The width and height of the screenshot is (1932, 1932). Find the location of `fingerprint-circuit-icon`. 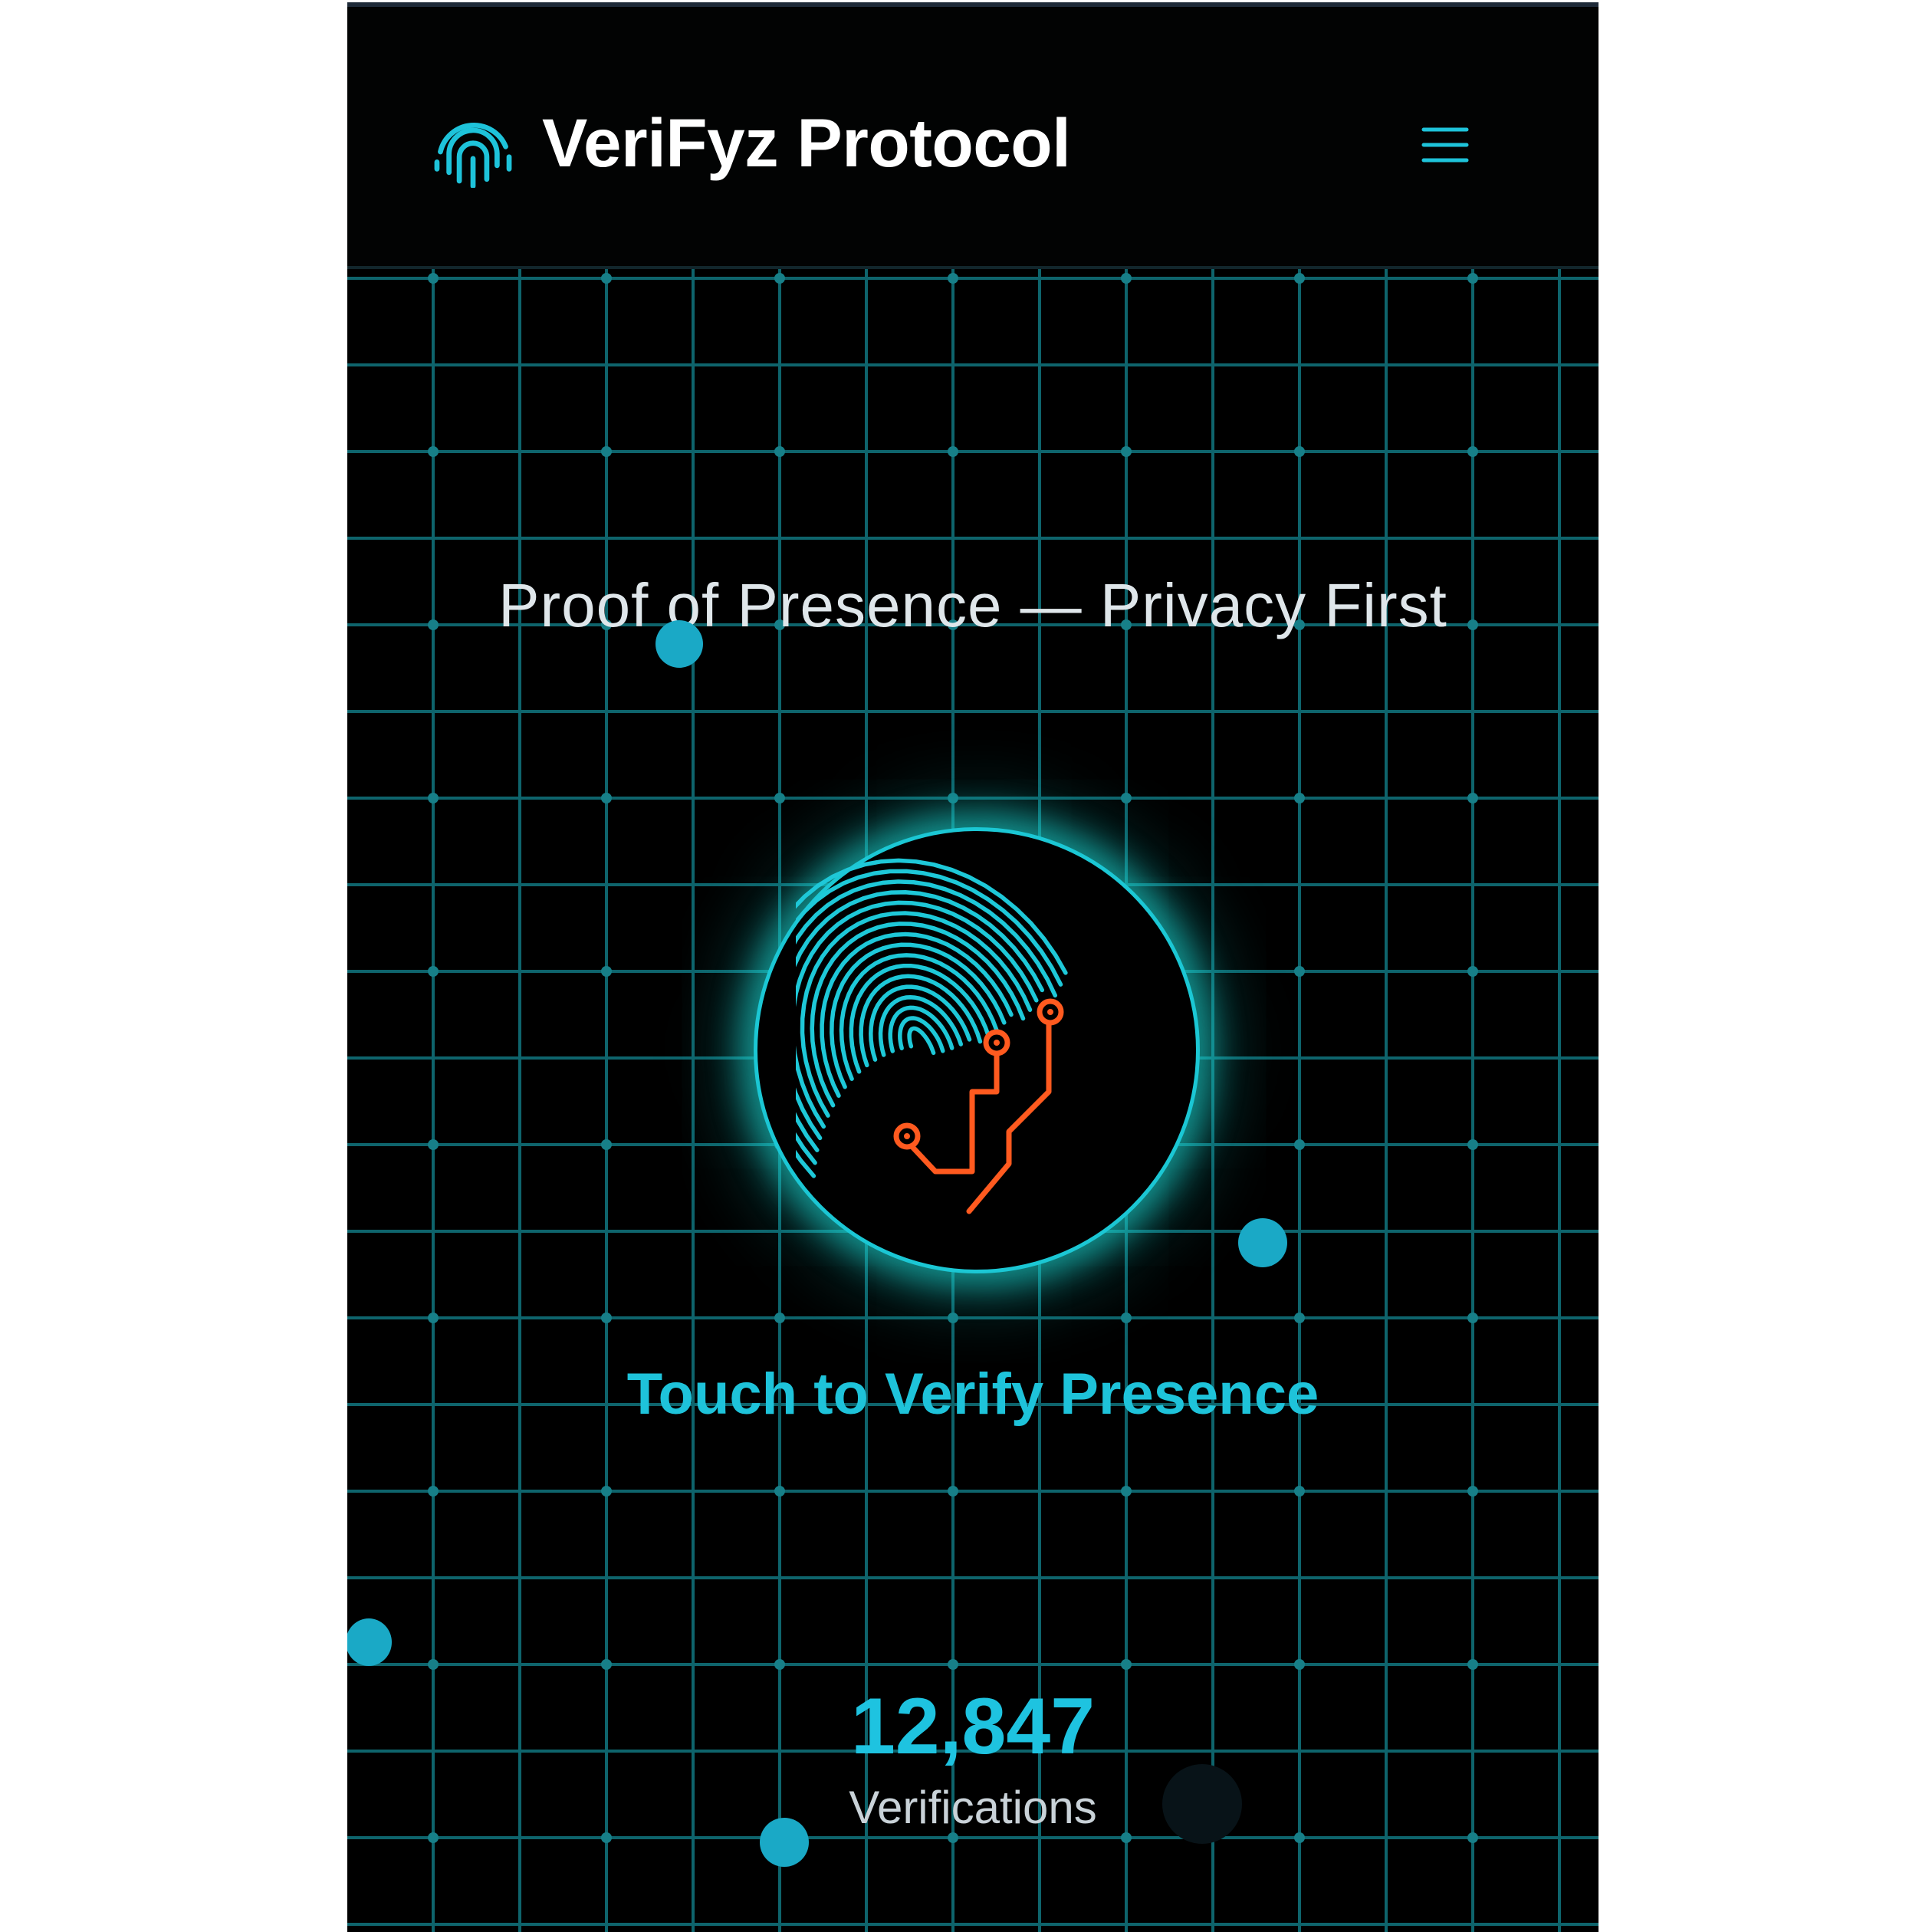

fingerprint-circuit-icon is located at coordinates (932, 1036).